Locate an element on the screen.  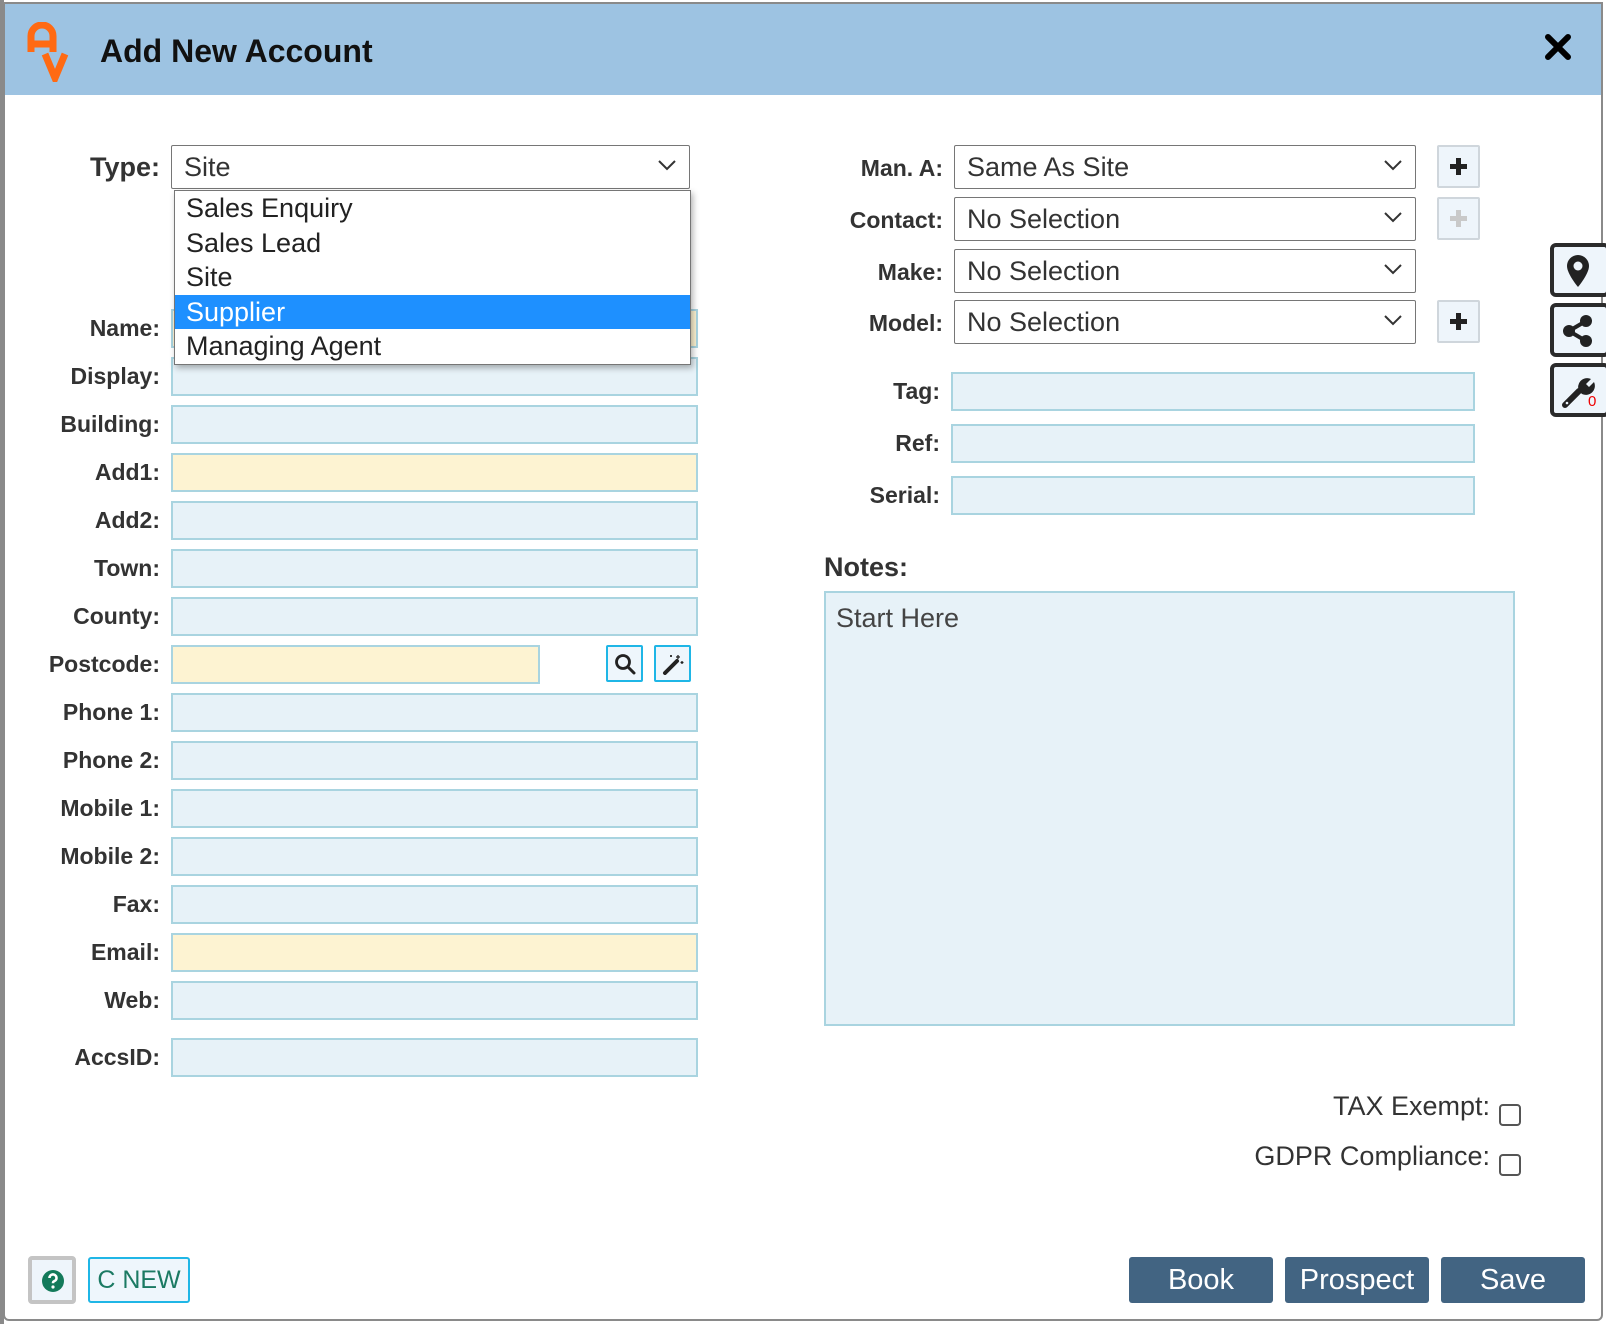
tag-input is located at coordinates (1213, 391).